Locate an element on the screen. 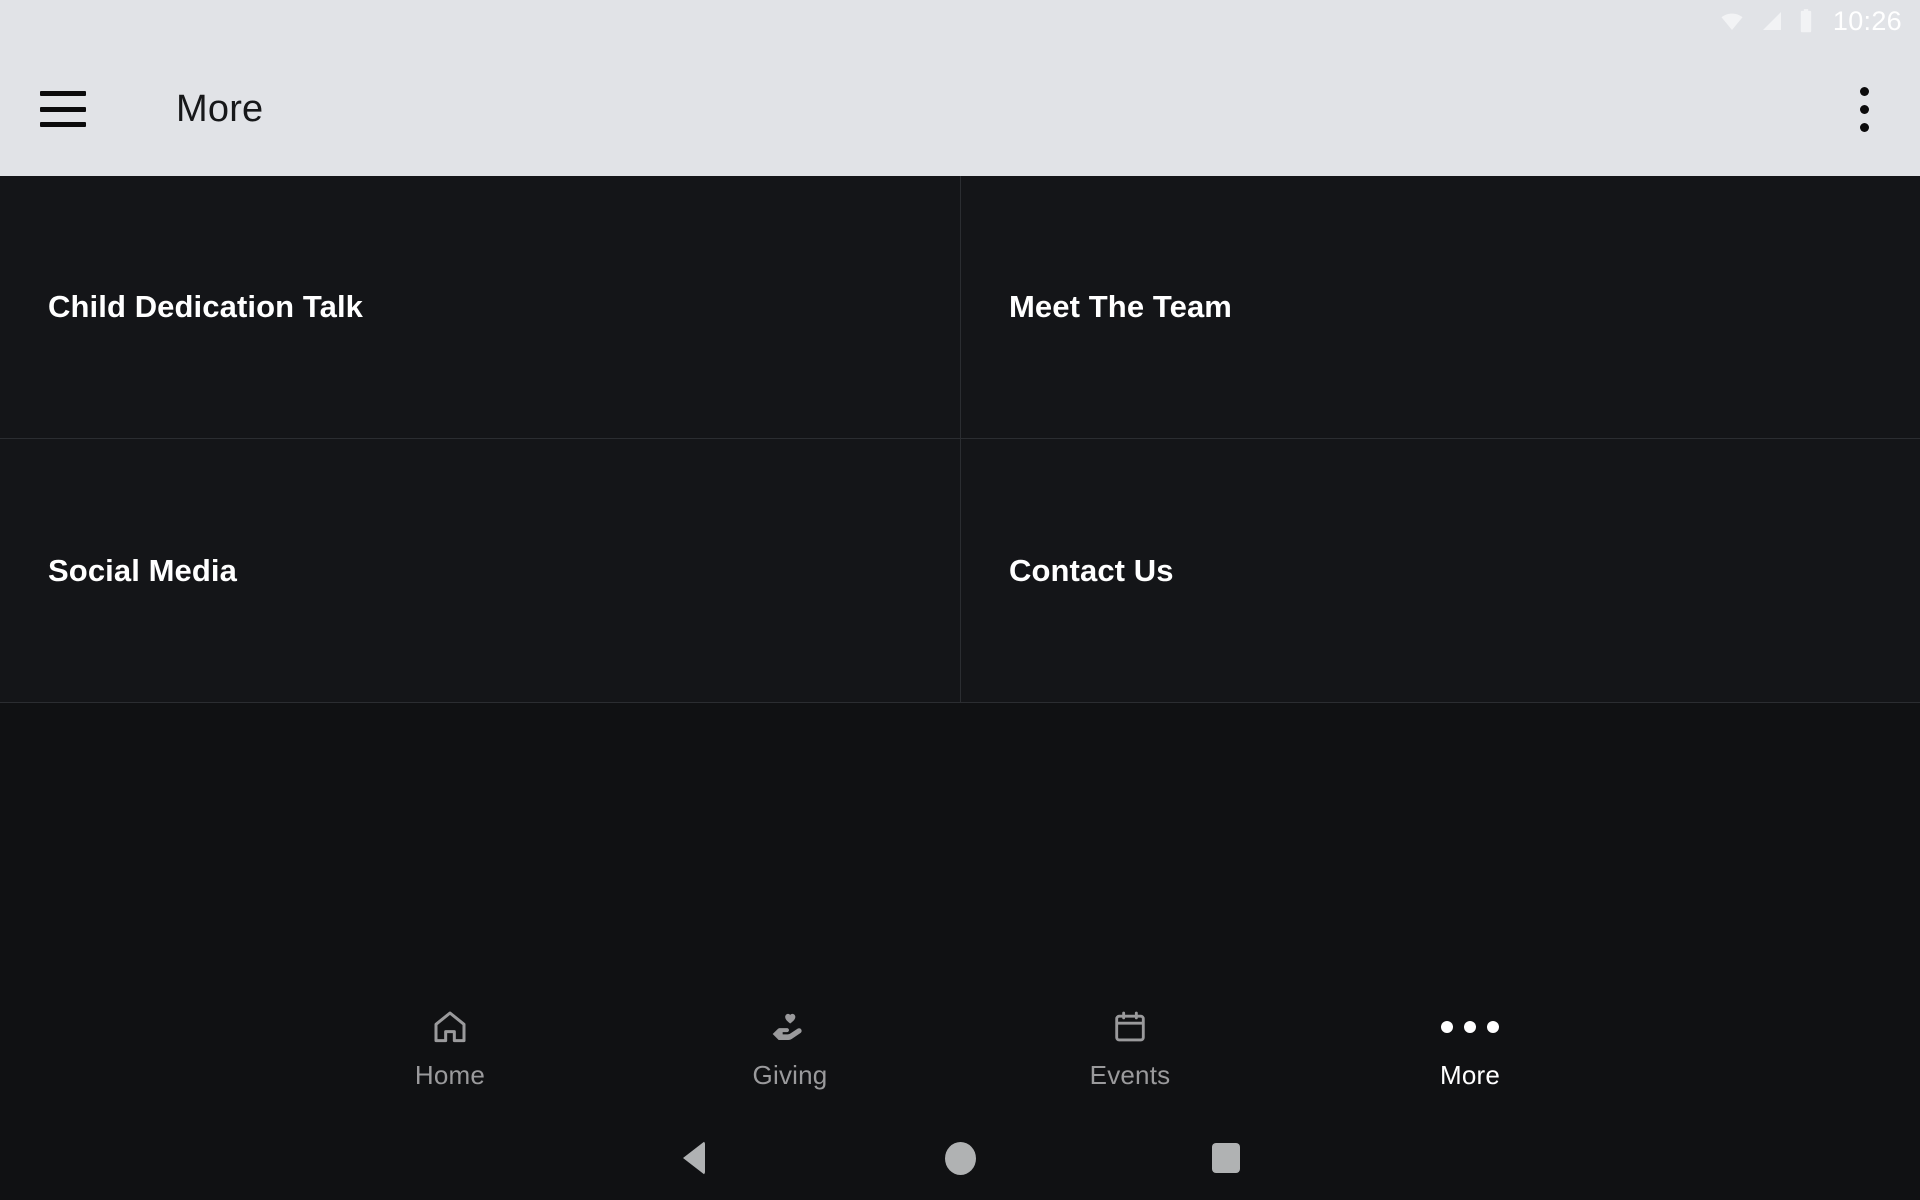 This screenshot has height=1200, width=1920. tile-child-dedication-talk: Child Dedication Talk is located at coordinates (480, 307).